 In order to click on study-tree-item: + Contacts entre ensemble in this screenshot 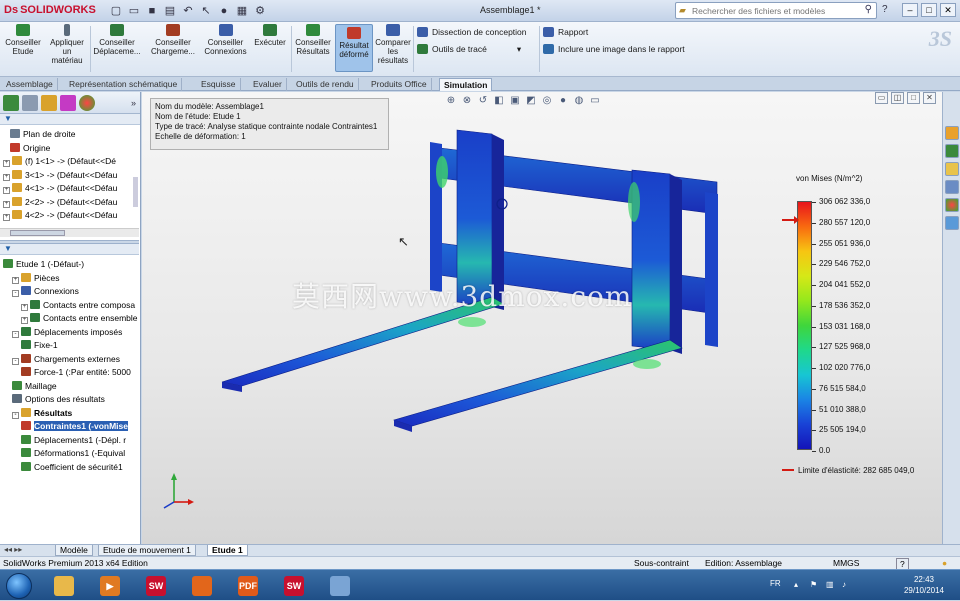, I will do `click(79, 318)`.